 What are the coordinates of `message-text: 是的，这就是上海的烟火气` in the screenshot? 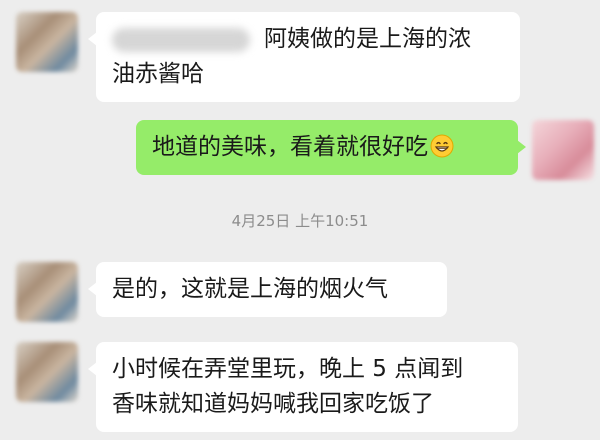 It's located at (250, 289).